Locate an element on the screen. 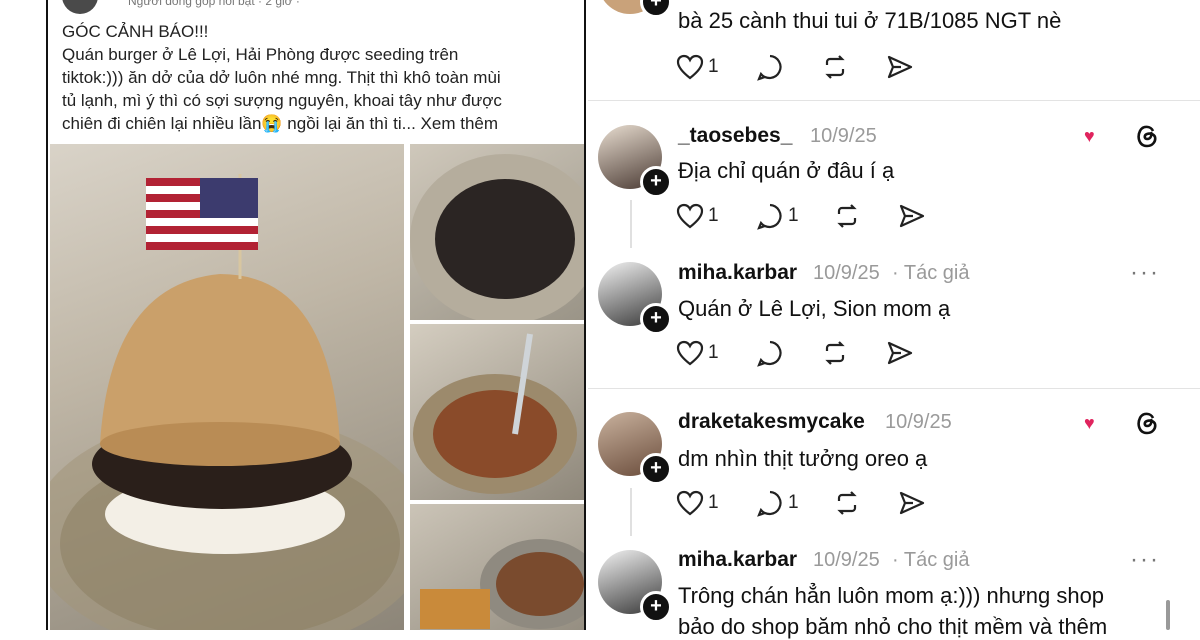 Image resolution: width=1200 pixels, height=640 pixels. comment-text: Địa chỉ quán ở đâu í ạ is located at coordinates (786, 170).